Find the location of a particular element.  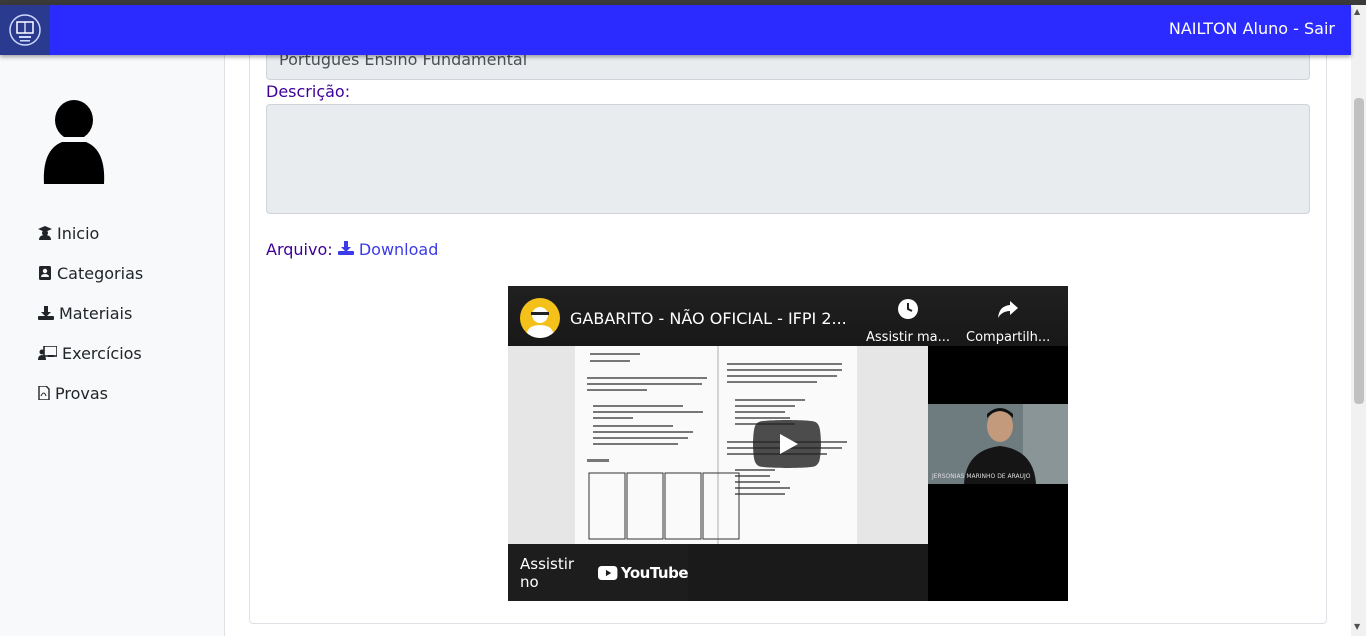

sidebar-item-label: Inicio is located at coordinates (78, 233).